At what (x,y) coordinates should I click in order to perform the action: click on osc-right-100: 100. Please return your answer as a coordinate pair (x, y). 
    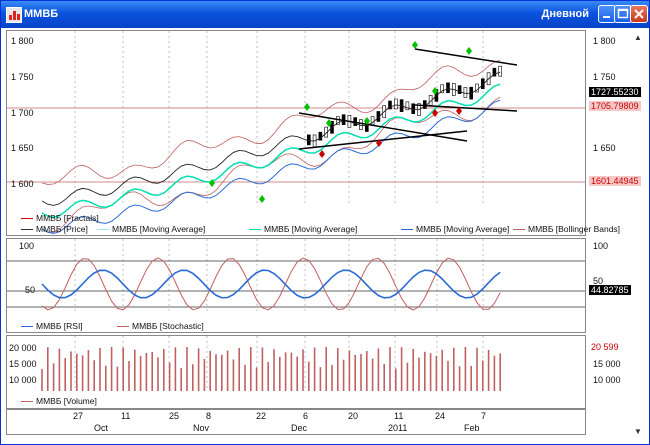
    Looking at the image, I should click on (601, 246).